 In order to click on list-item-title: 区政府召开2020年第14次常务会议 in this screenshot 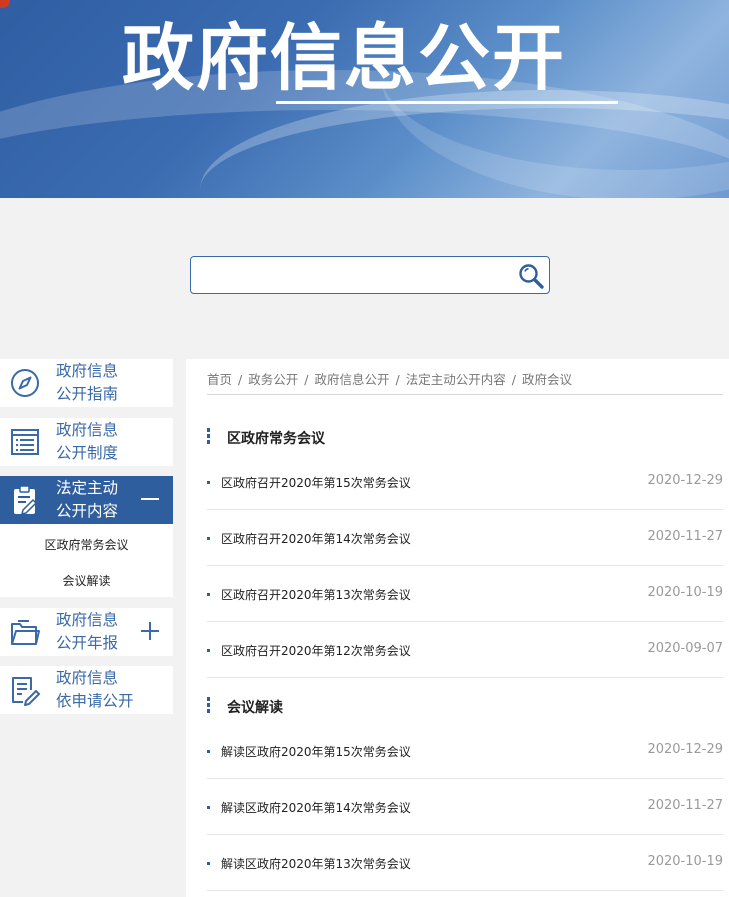, I will do `click(316, 538)`.